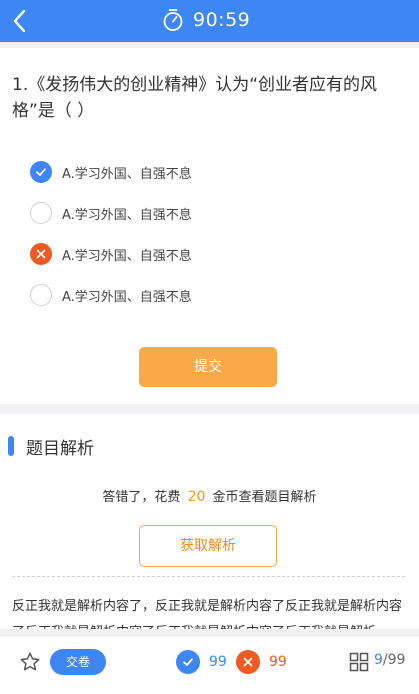 The image size is (419, 694). Describe the element at coordinates (378, 660) in the screenshot. I see `progress-current: 9` at that location.